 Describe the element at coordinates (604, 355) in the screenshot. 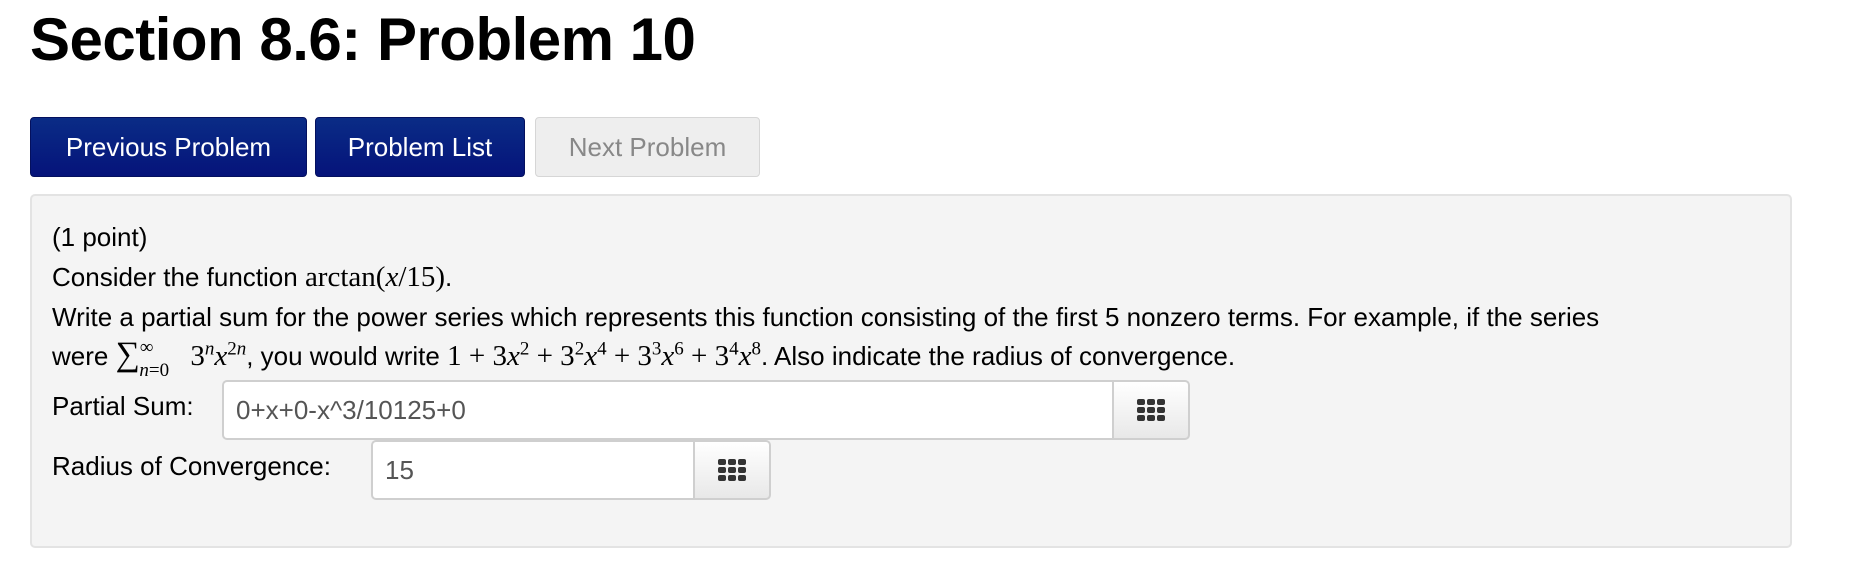

I see `example-expansion: 1 + 3x2 + 32x4 + 33x6 + 34x8` at that location.